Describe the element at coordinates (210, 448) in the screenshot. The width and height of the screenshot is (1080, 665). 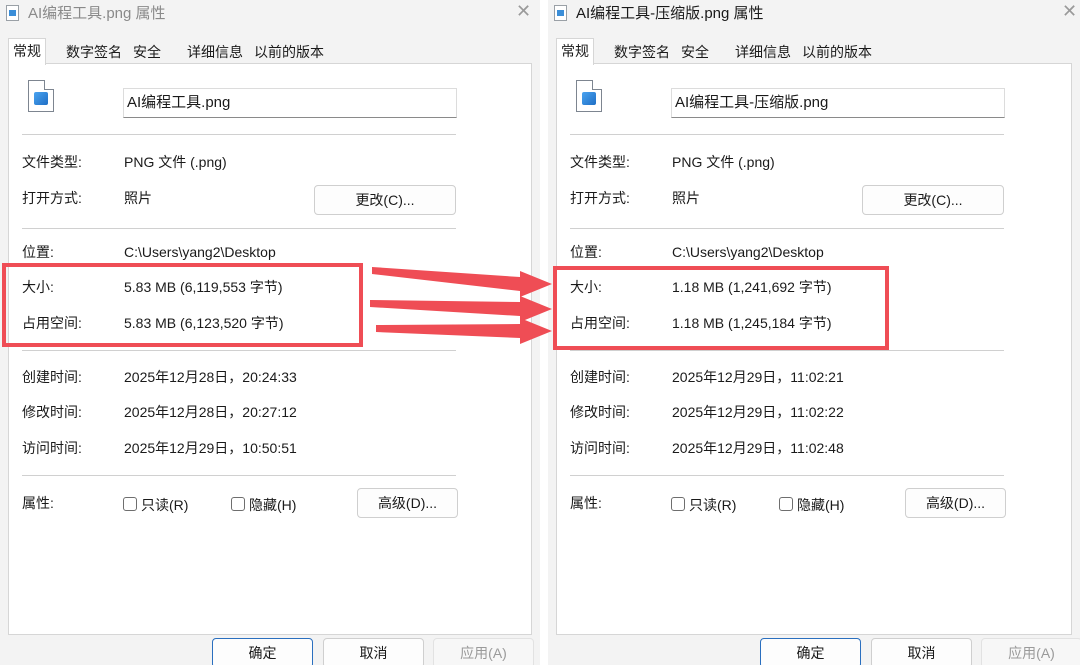
I see `accessed-value: 2025年12月29日，10:50:51` at that location.